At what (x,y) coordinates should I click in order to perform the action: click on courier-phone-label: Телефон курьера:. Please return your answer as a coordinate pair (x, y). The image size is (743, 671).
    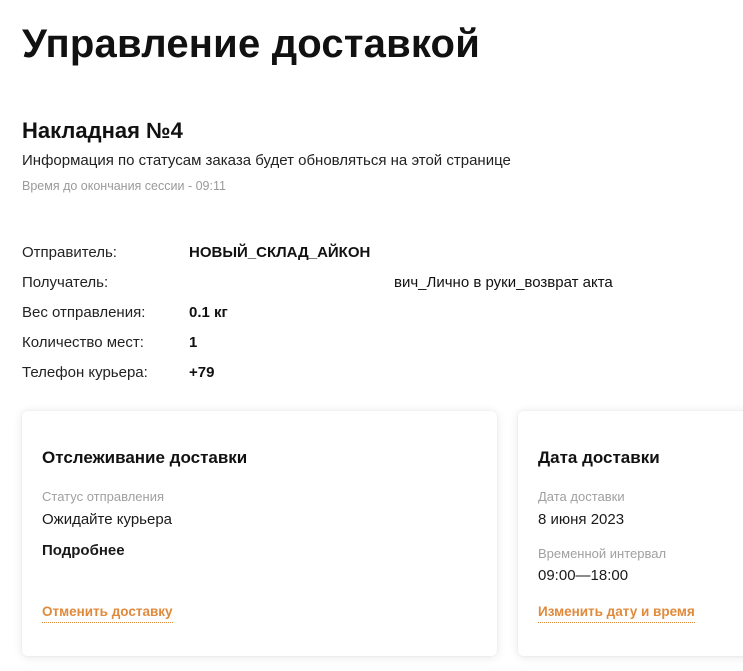
    Looking at the image, I should click on (85, 372).